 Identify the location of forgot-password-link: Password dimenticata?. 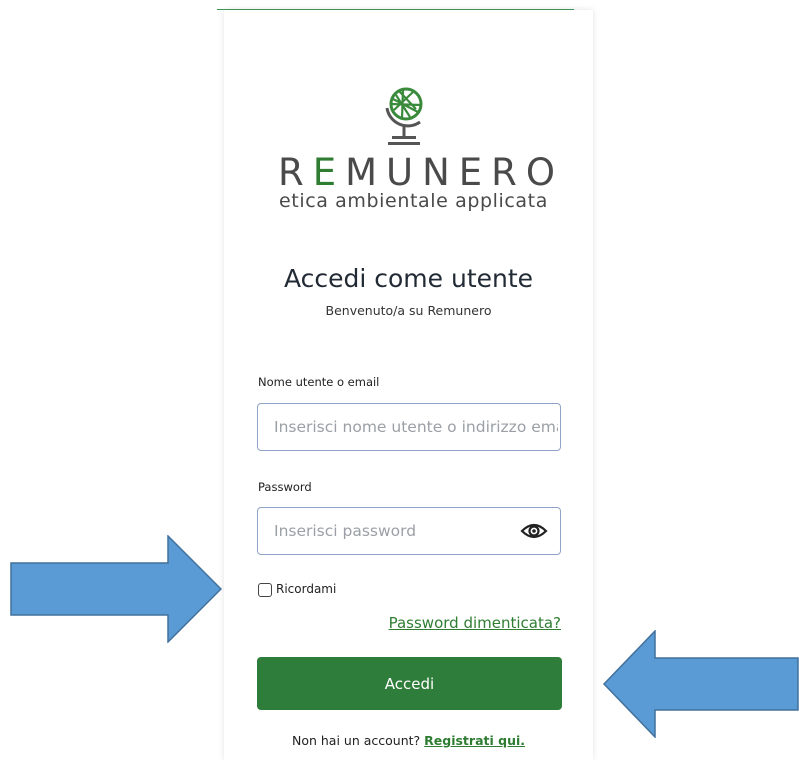
(475, 623).